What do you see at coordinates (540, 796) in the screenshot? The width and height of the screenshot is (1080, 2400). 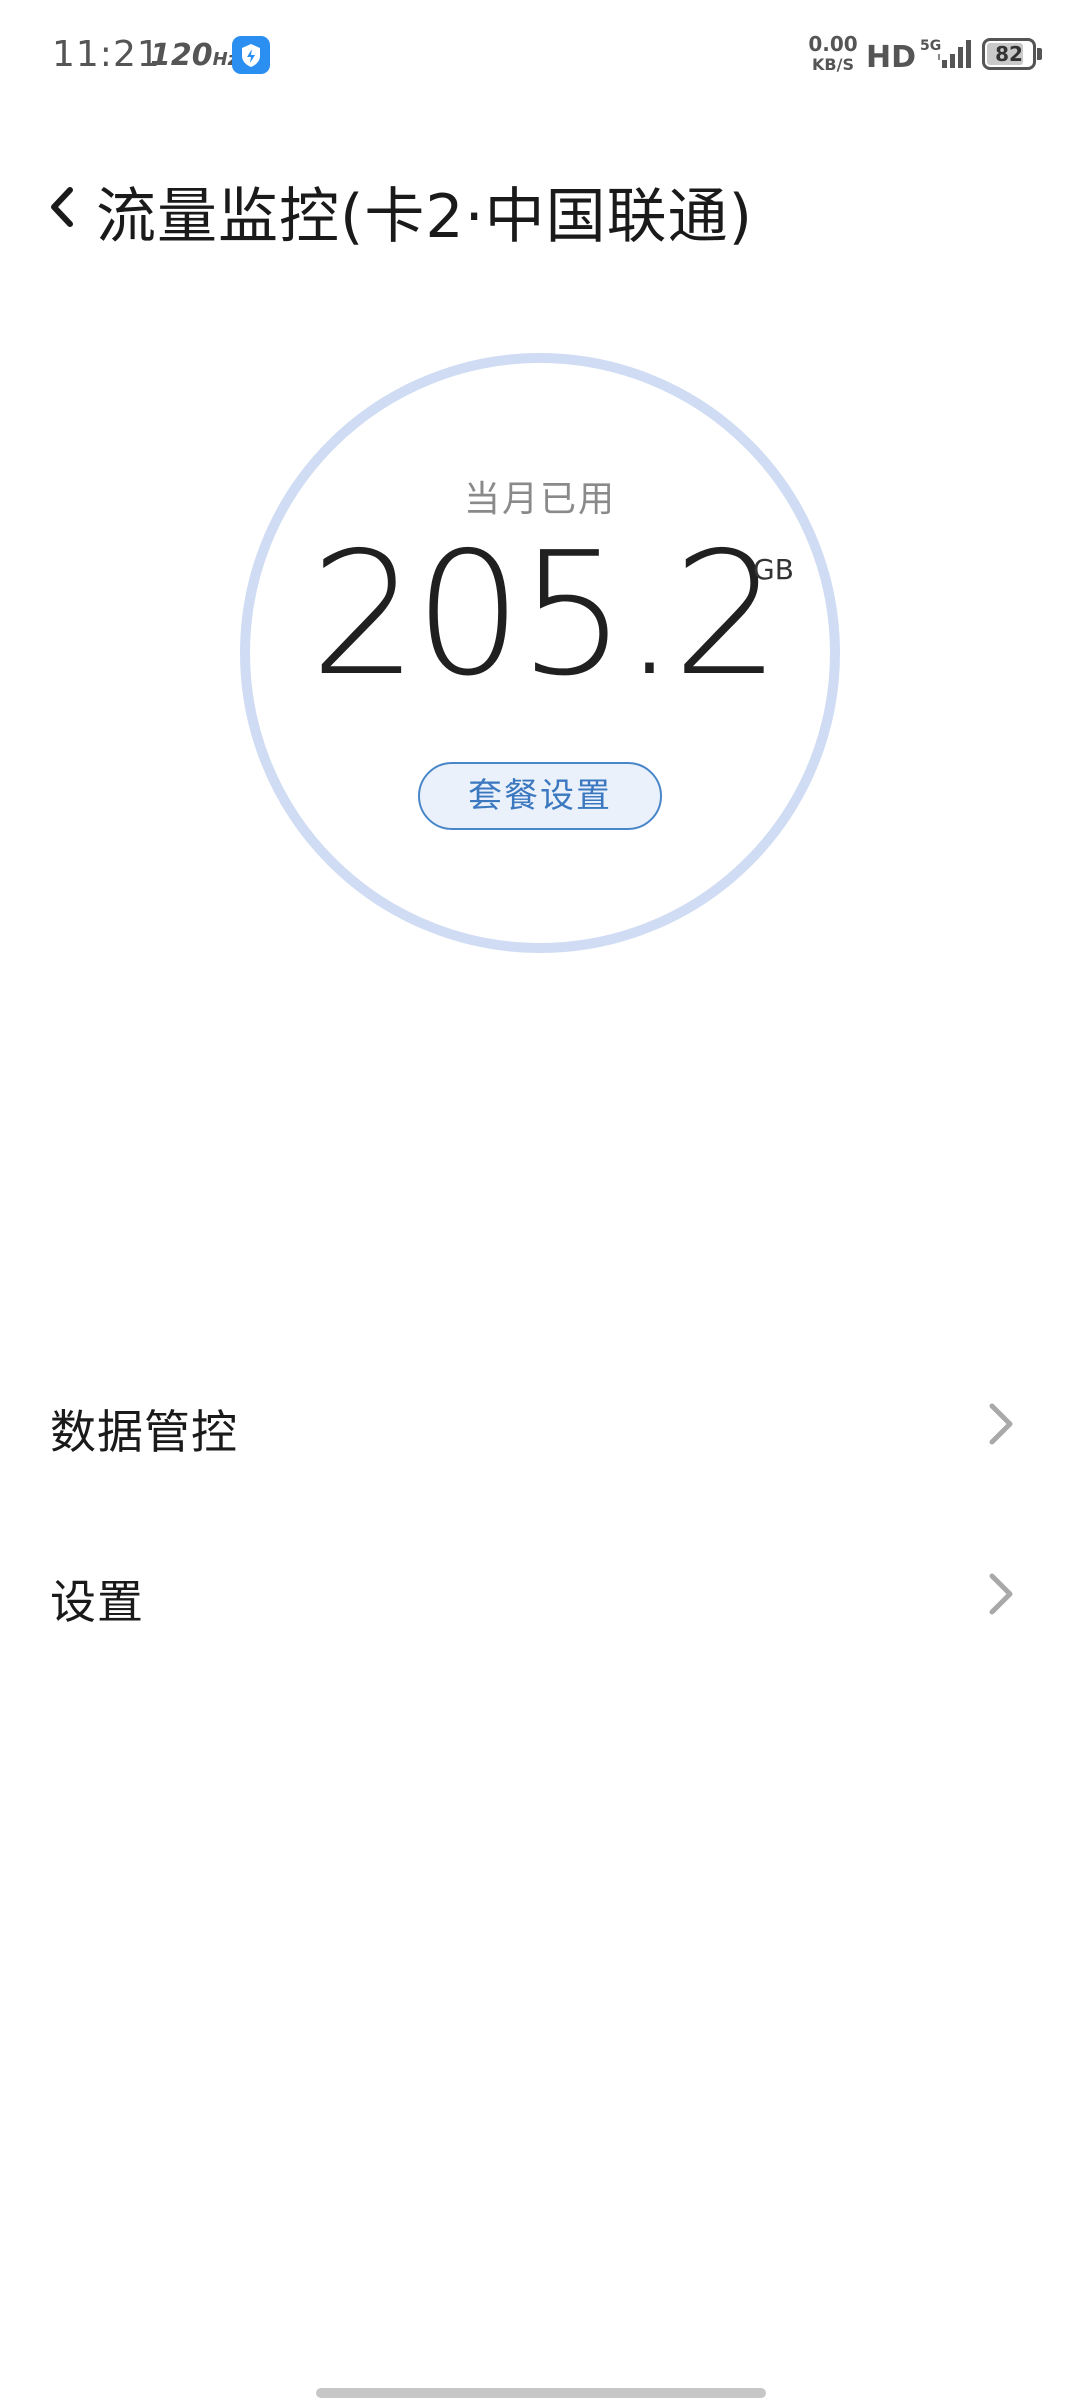 I see `plan-settings-button: 套餐设置` at bounding box center [540, 796].